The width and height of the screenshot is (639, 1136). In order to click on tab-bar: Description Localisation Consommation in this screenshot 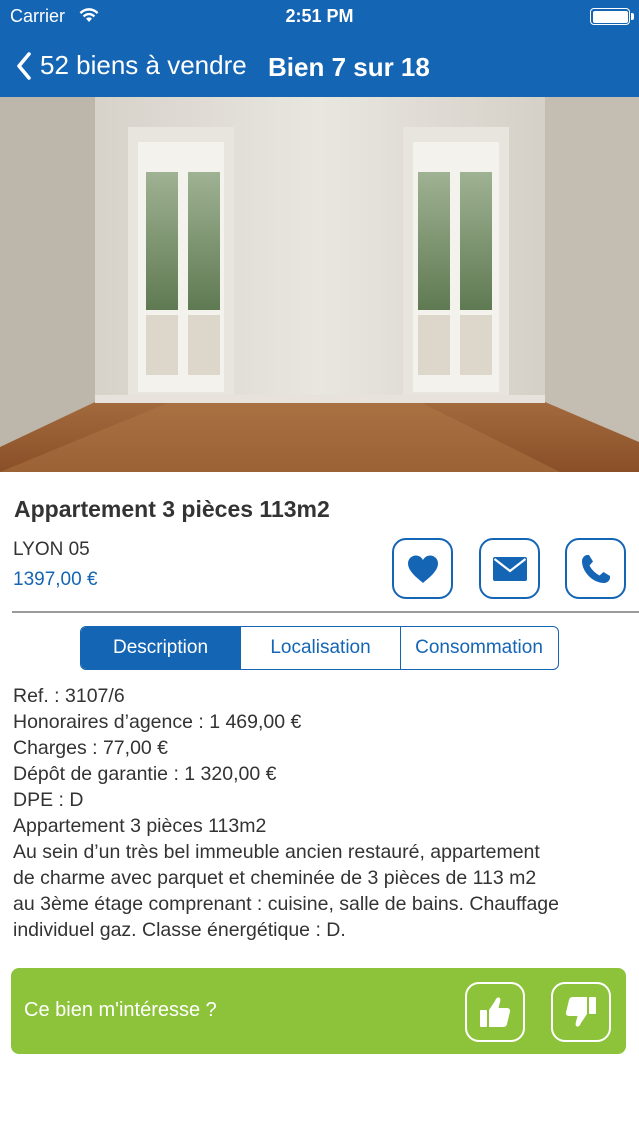, I will do `click(319, 648)`.